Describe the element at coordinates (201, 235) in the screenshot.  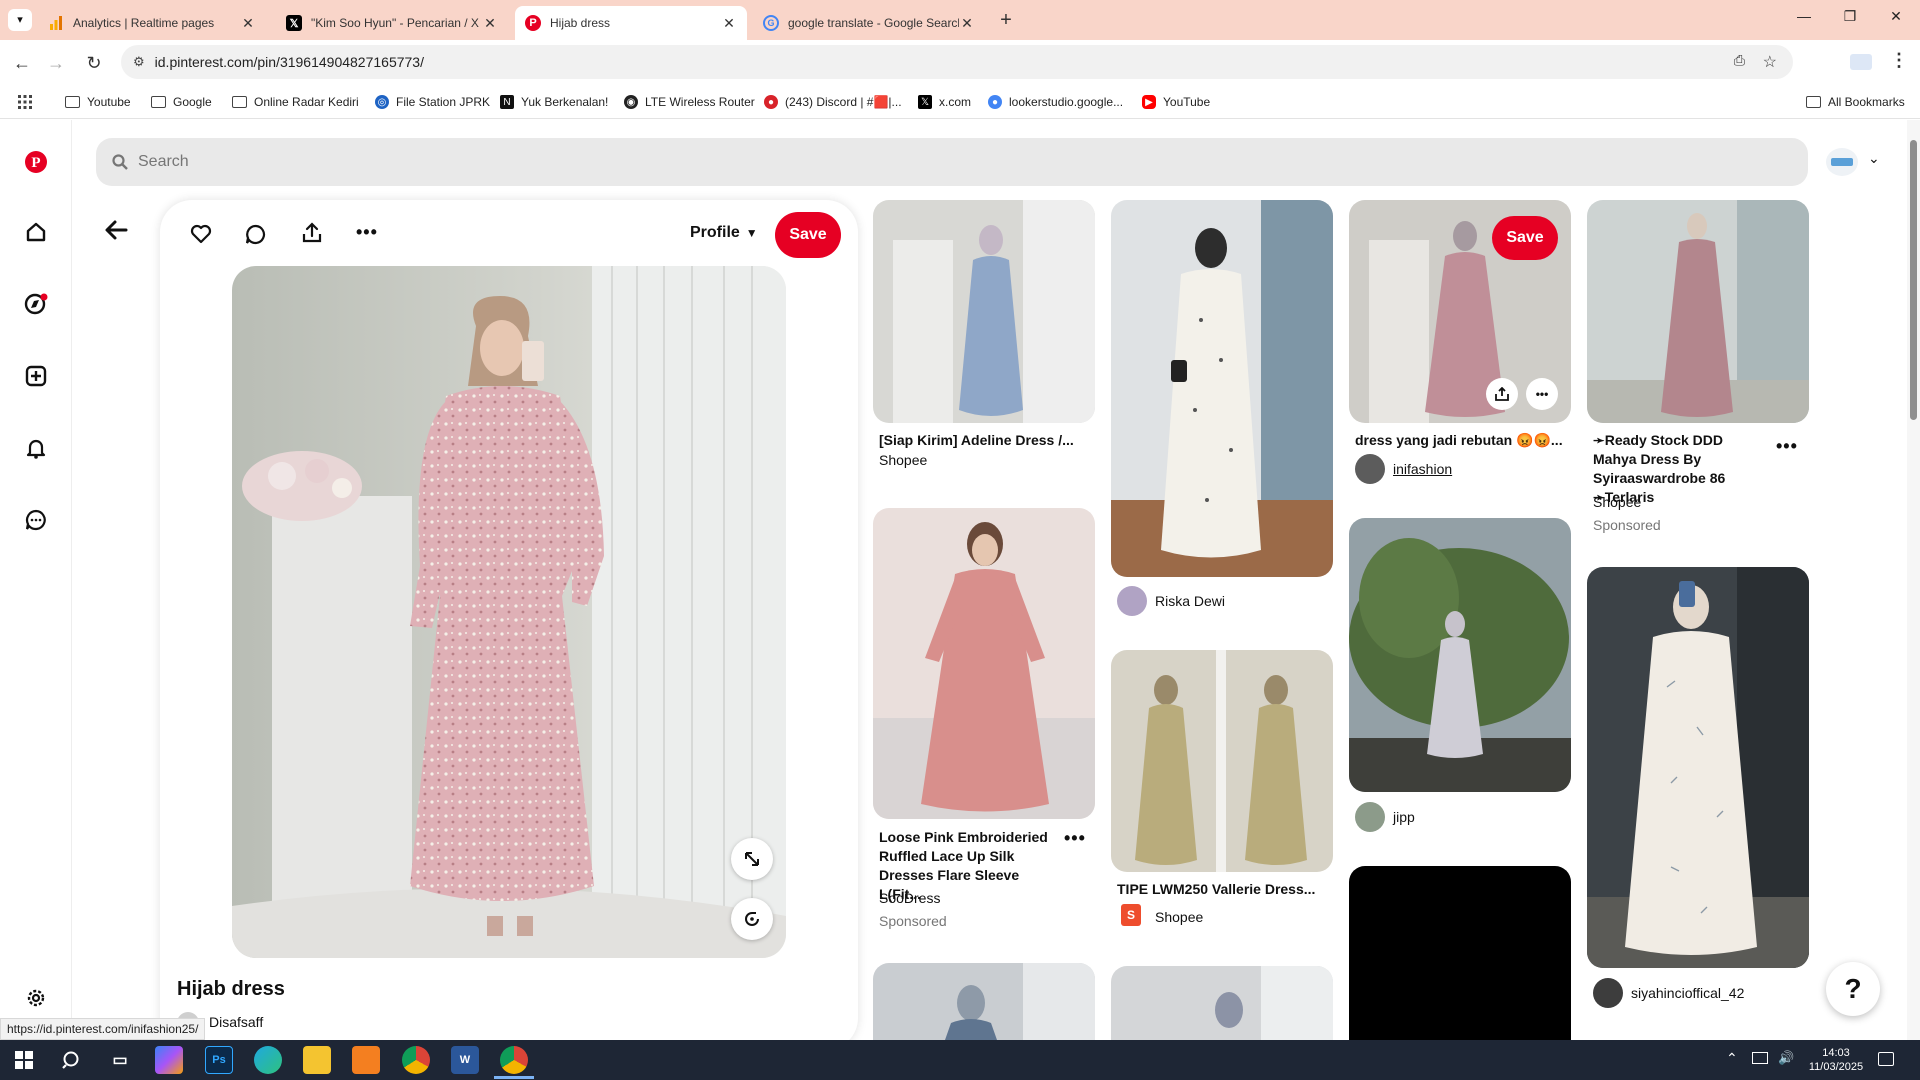
I see `heart-icon` at that location.